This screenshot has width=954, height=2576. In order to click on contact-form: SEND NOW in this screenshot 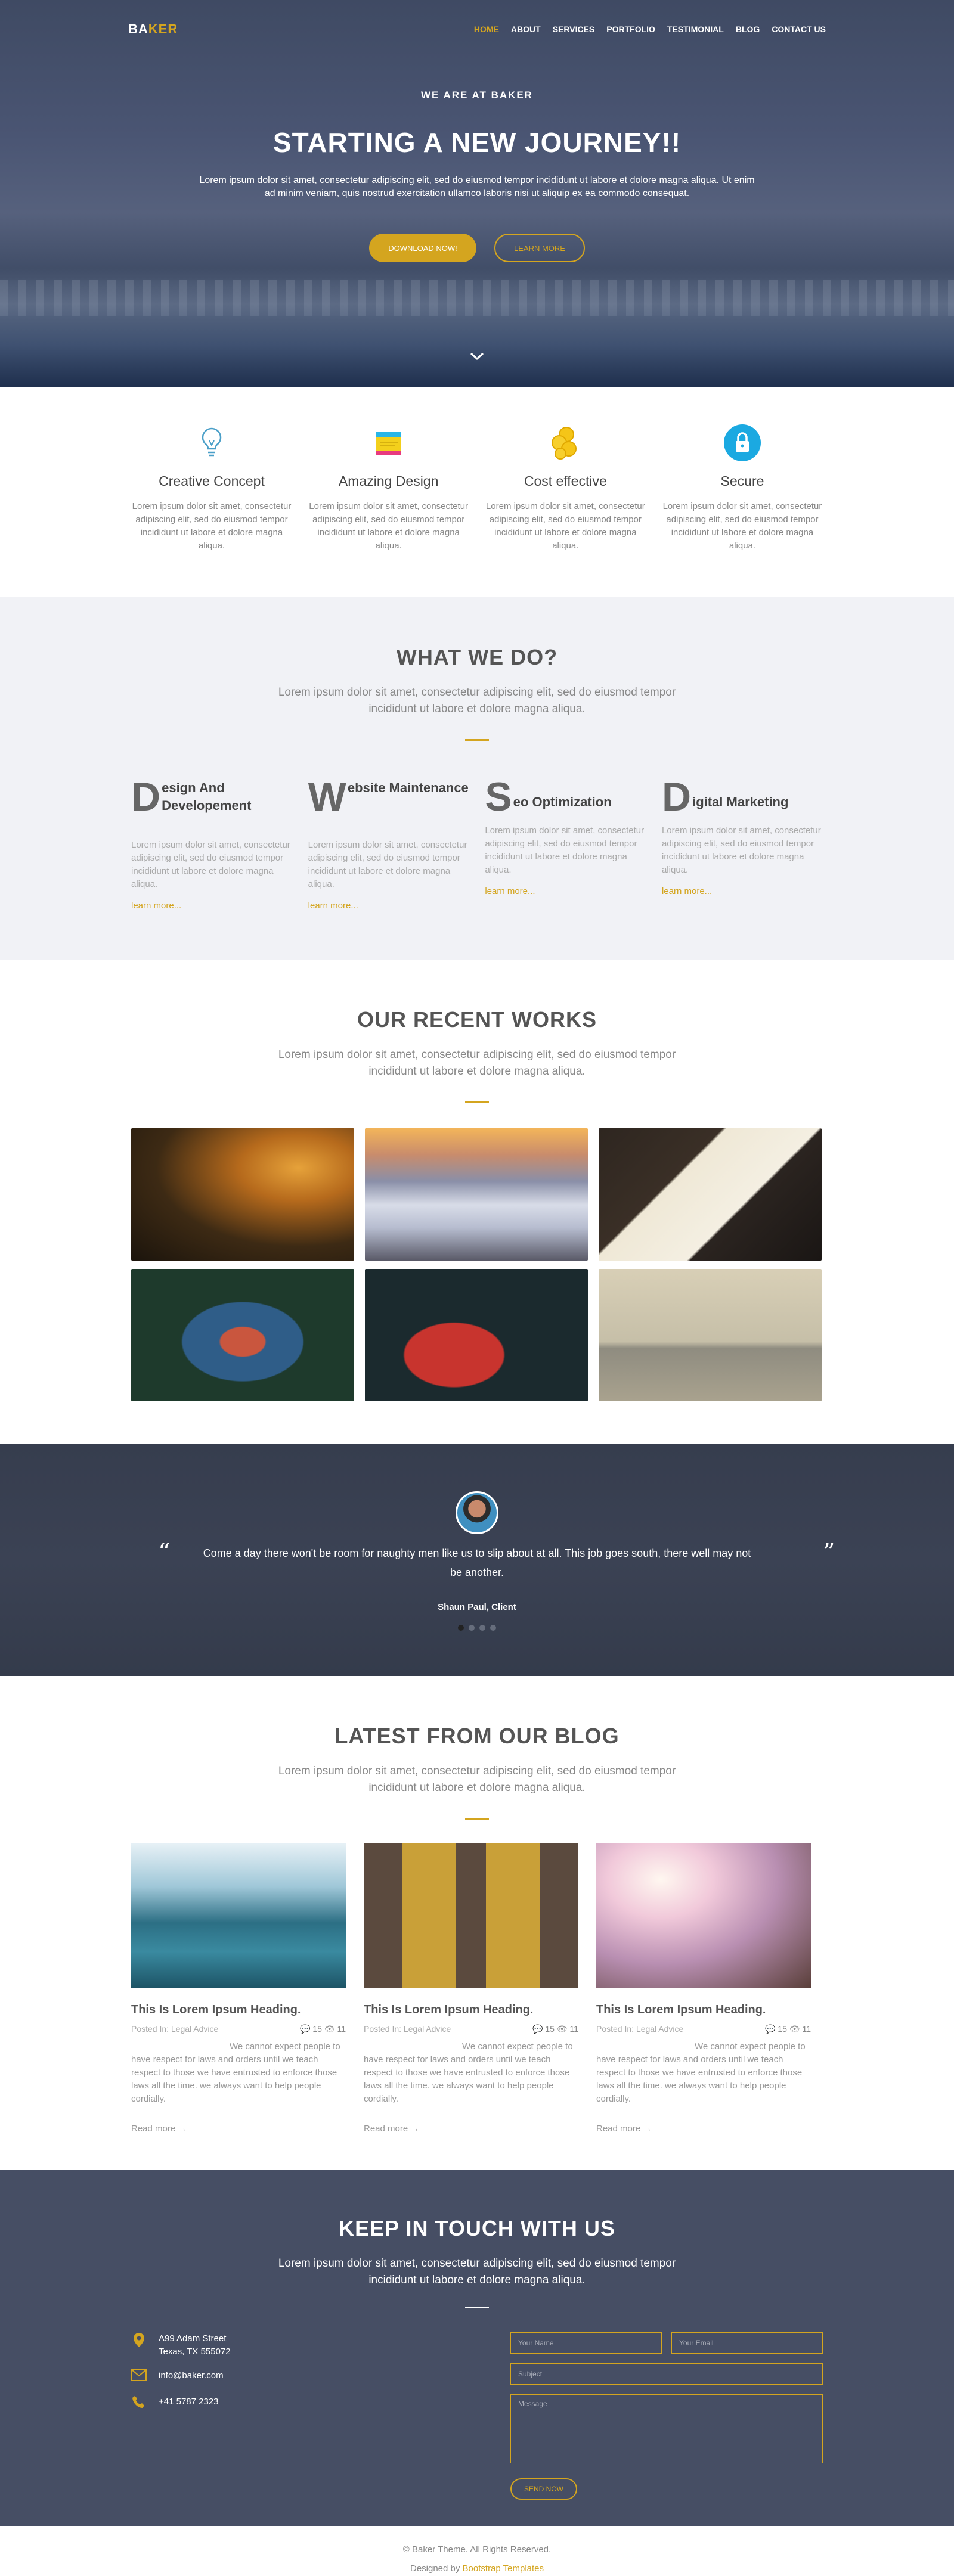, I will do `click(666, 2416)`.